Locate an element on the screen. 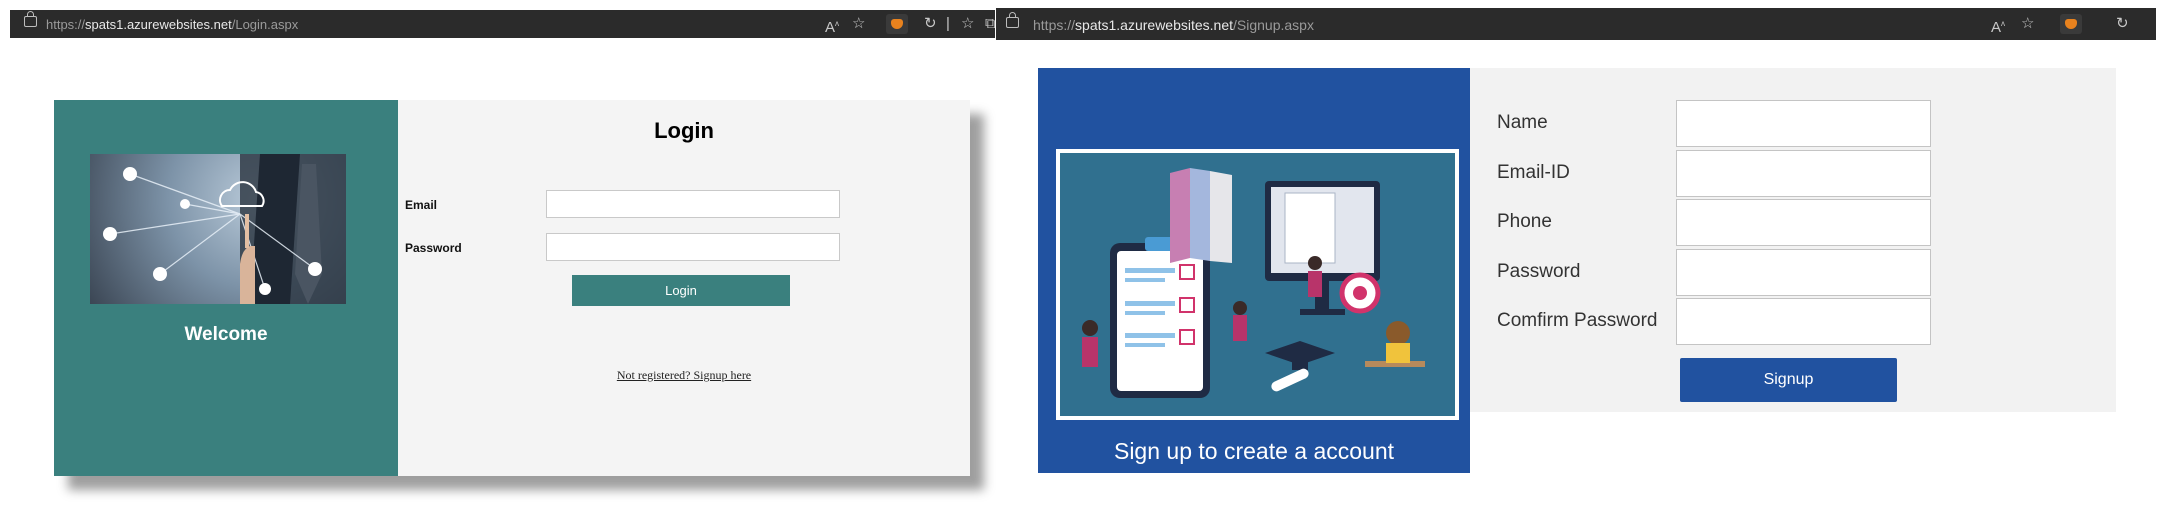 Image resolution: width=2162 pixels, height=522 pixels. cloud-network-image is located at coordinates (218, 229).